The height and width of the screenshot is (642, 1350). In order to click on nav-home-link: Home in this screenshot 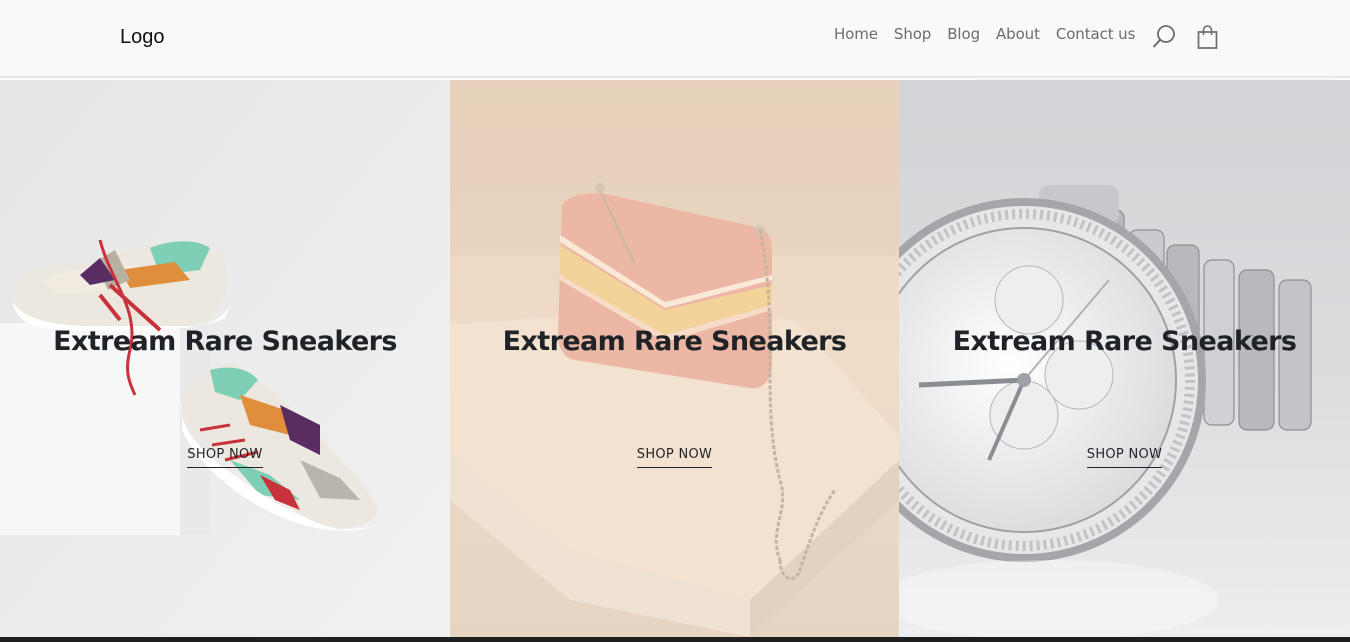, I will do `click(856, 34)`.